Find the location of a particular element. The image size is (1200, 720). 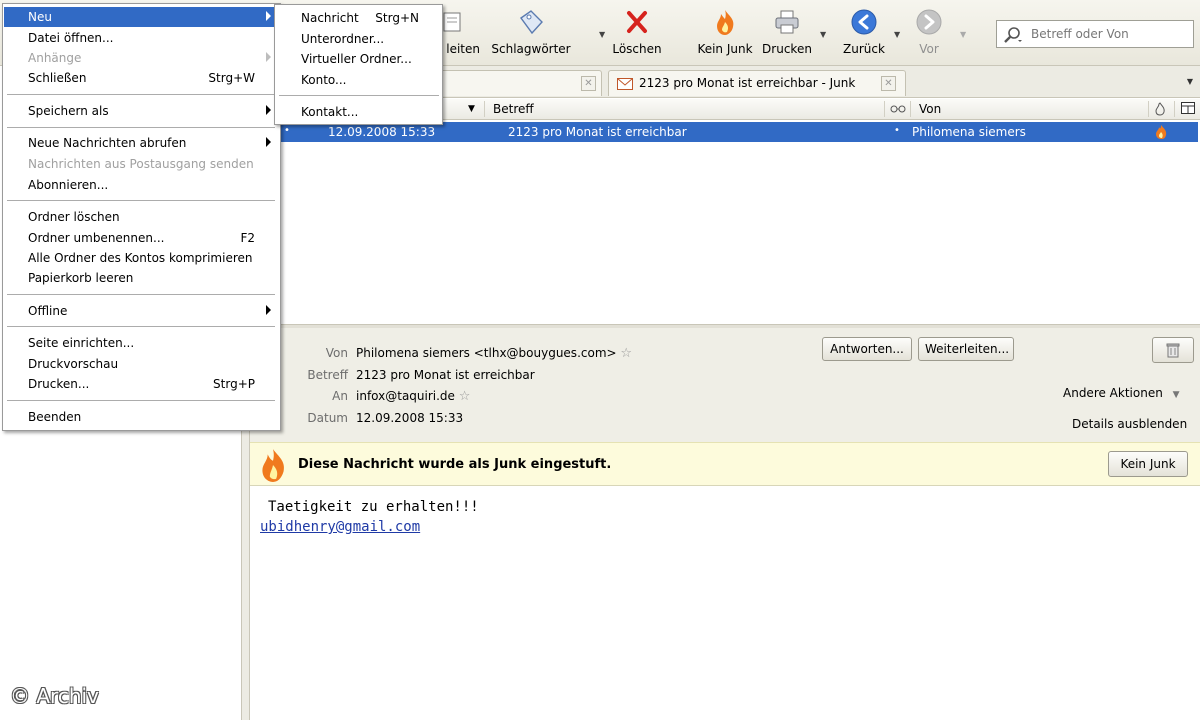

back-dropdown-icon: ▼ is located at coordinates (897, 34).